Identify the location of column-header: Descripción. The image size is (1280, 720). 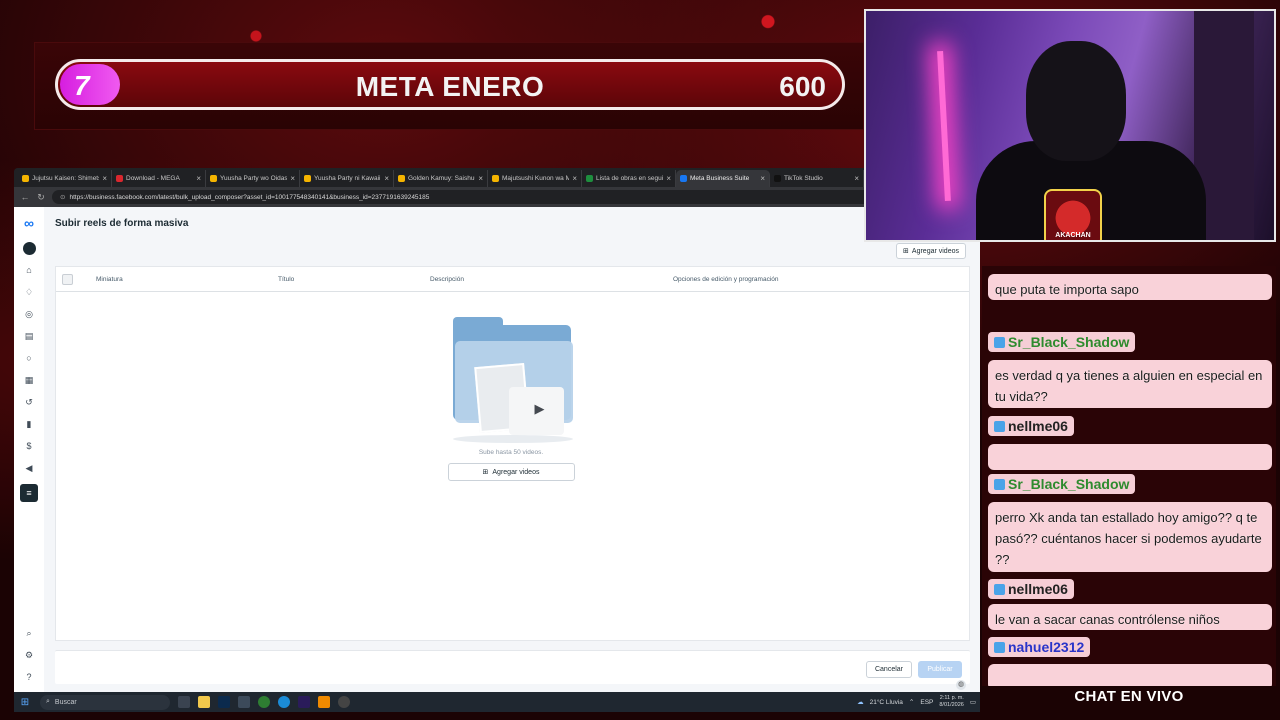
(447, 279).